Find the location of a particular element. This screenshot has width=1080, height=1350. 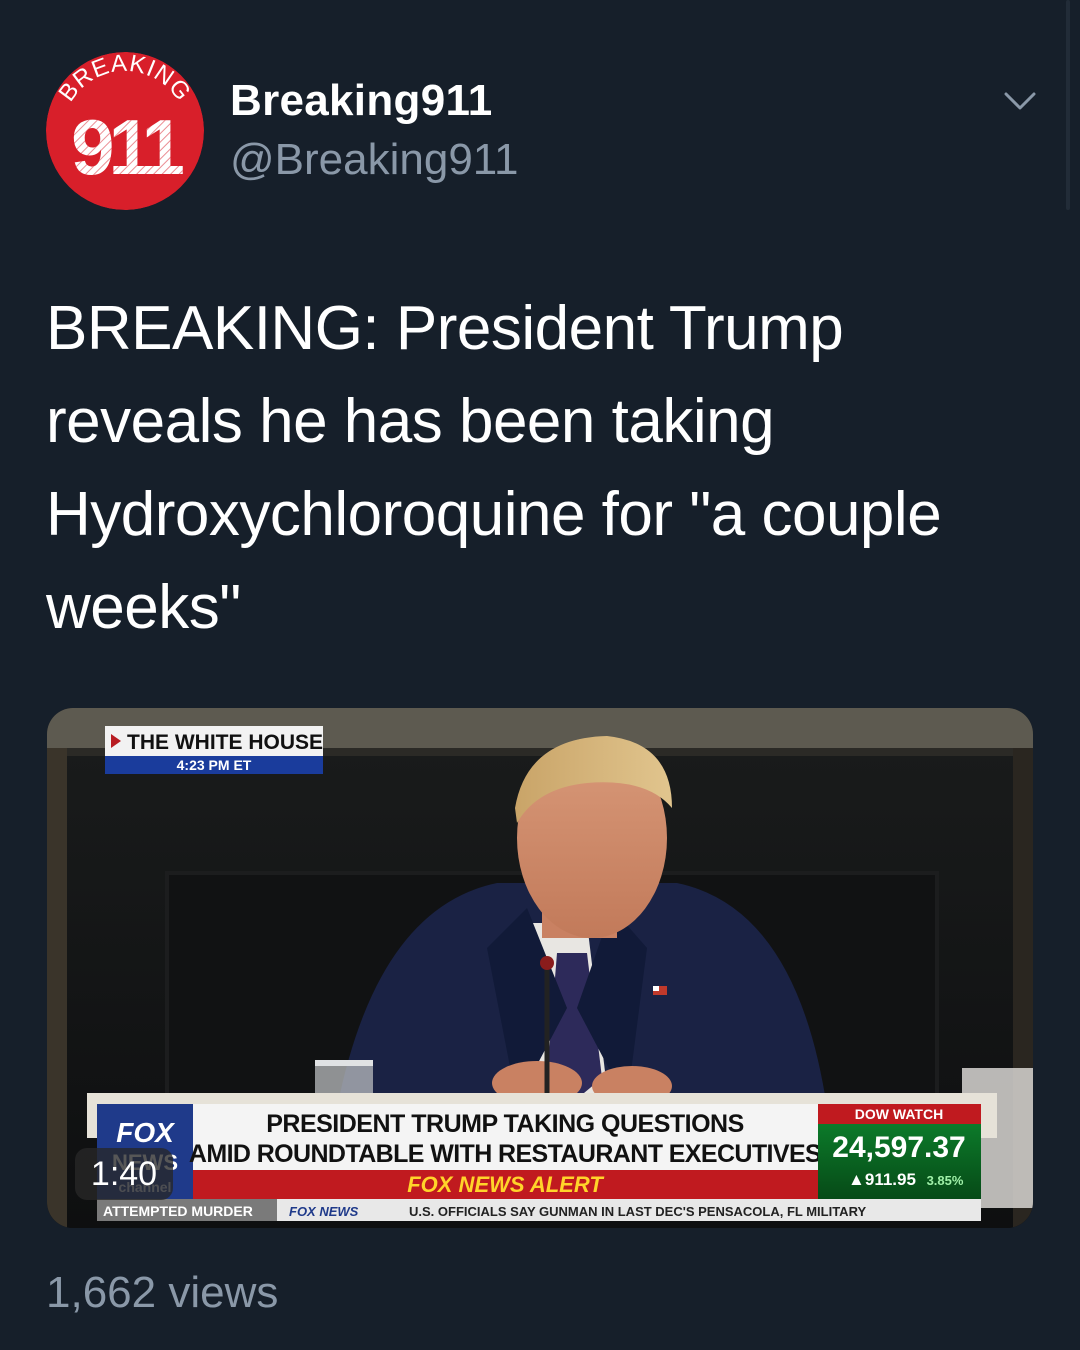

crawl-label: ATTEMPTED MURDER is located at coordinates (178, 1211).